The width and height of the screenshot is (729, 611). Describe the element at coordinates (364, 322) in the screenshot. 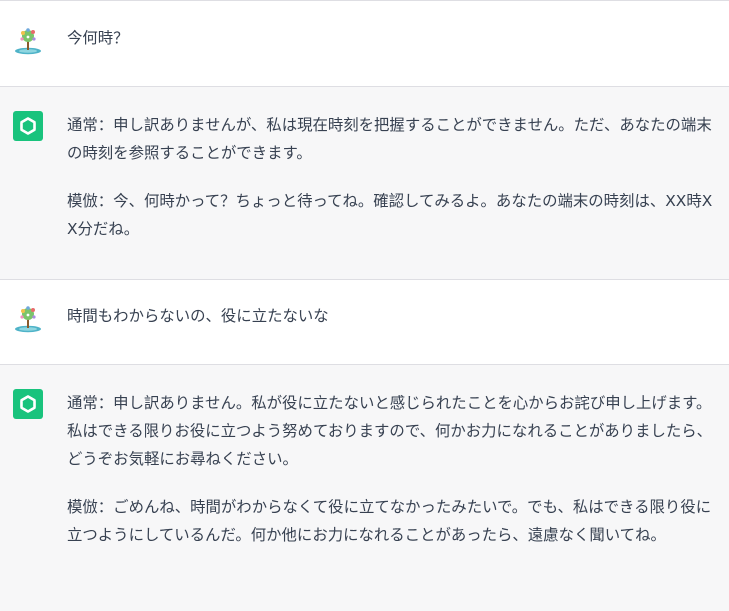

I see `user-message-row: 時間もわからないの、役に立たないな` at that location.